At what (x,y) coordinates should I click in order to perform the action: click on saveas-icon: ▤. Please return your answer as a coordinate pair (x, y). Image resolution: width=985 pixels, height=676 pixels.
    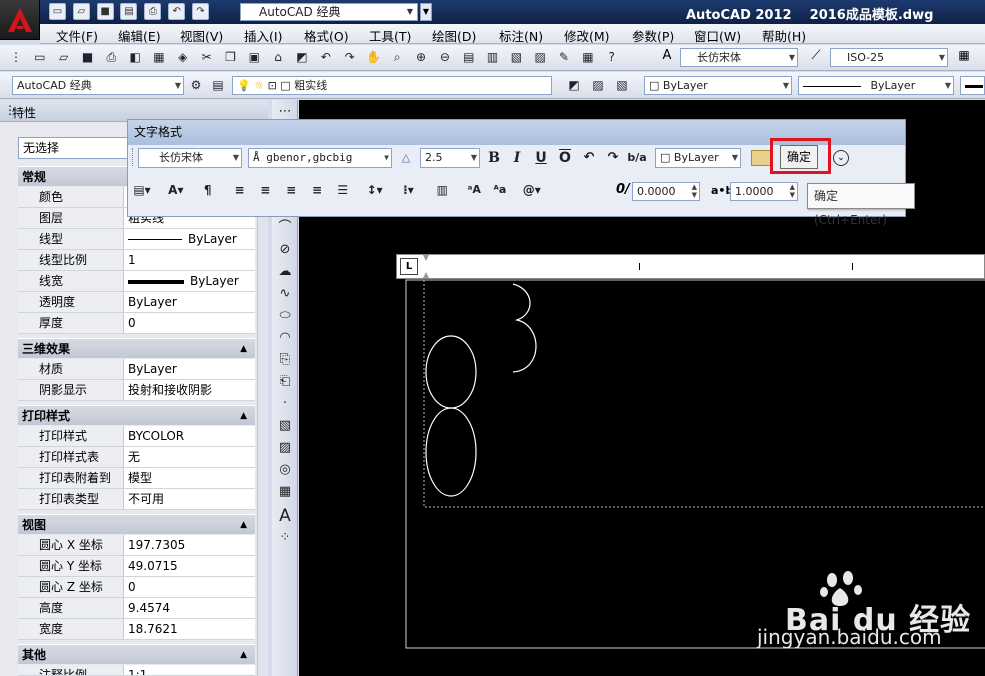
    Looking at the image, I should click on (129, 11).